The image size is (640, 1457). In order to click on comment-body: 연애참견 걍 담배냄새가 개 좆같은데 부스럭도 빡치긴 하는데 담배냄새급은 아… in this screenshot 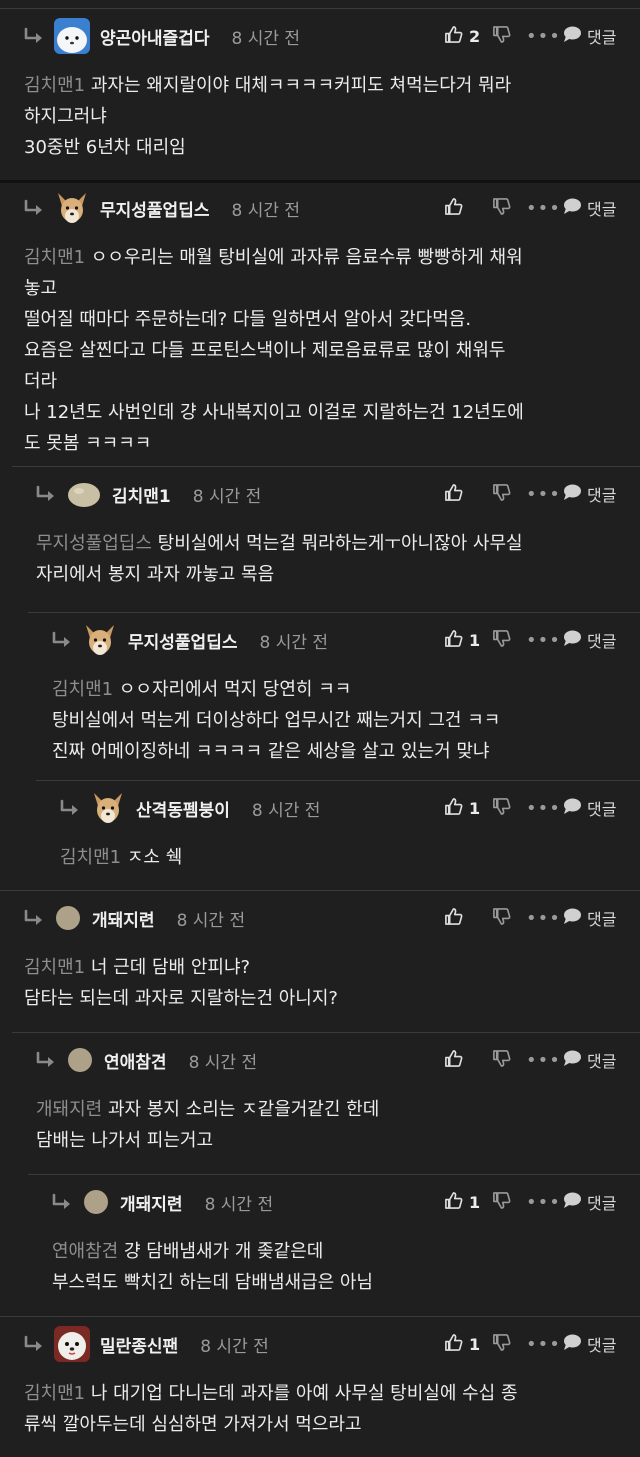, I will do `click(337, 1267)`.